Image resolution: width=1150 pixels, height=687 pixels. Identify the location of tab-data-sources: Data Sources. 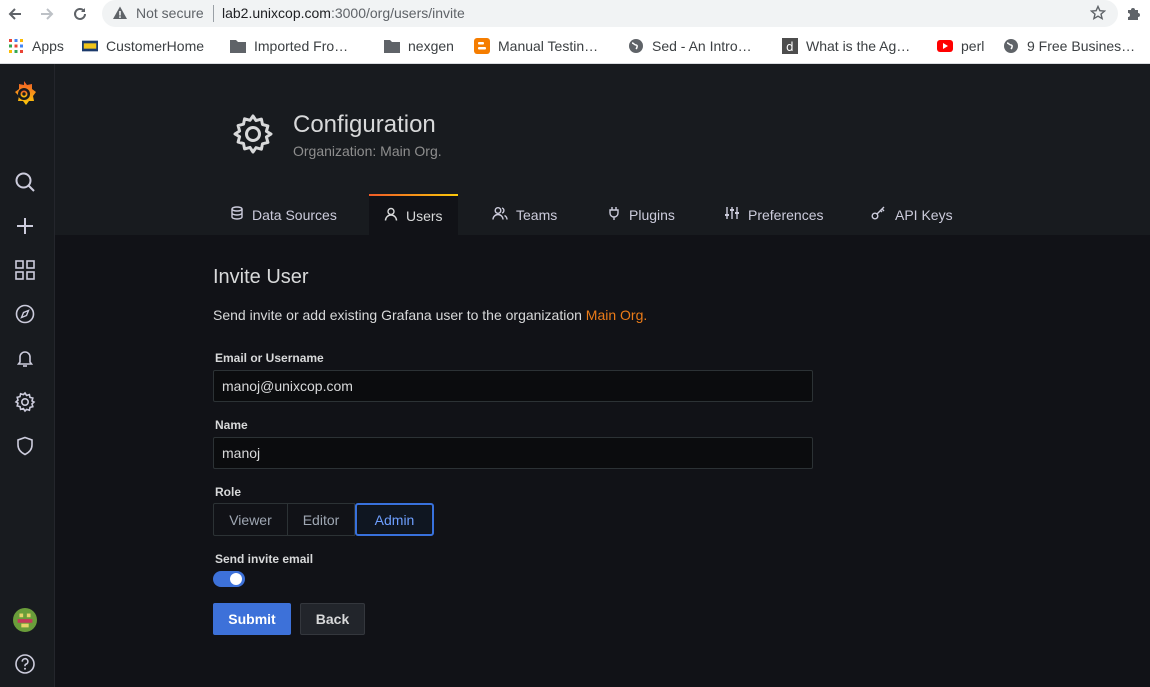
(283, 214).